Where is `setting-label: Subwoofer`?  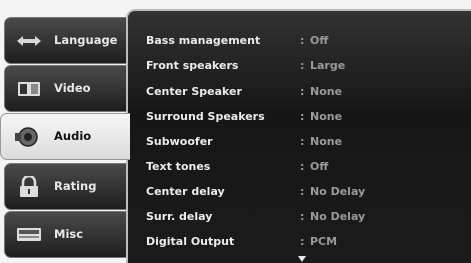 setting-label: Subwoofer is located at coordinates (179, 141).